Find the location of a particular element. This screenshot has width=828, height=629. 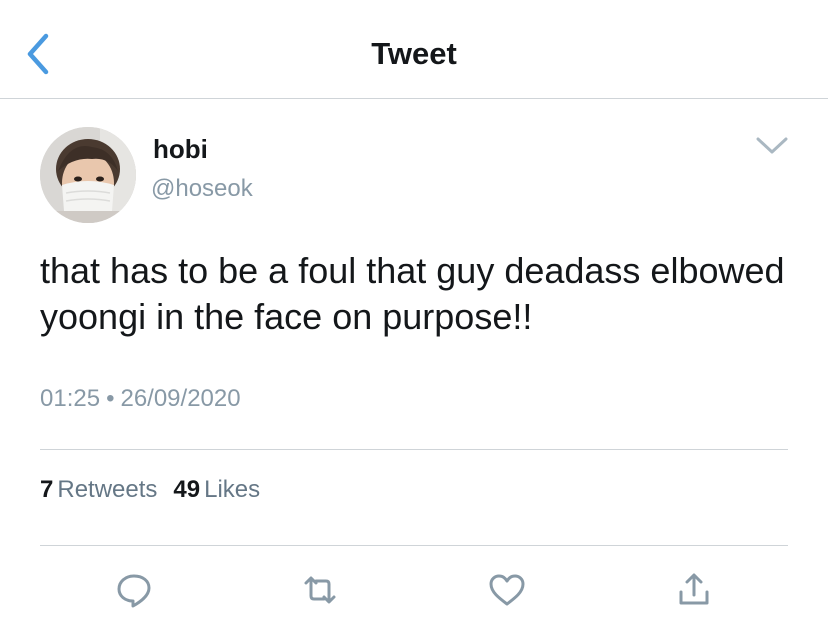

share-button is located at coordinates (694, 590).